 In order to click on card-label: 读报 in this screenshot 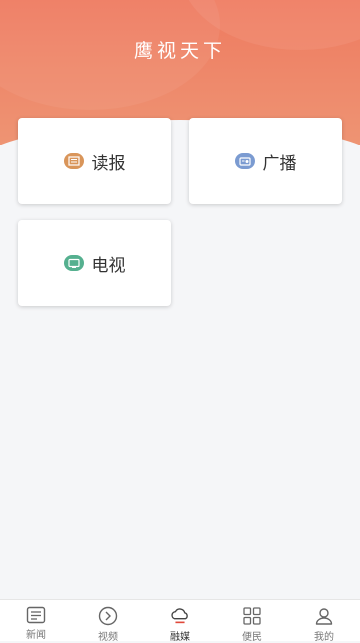, I will do `click(108, 163)`.